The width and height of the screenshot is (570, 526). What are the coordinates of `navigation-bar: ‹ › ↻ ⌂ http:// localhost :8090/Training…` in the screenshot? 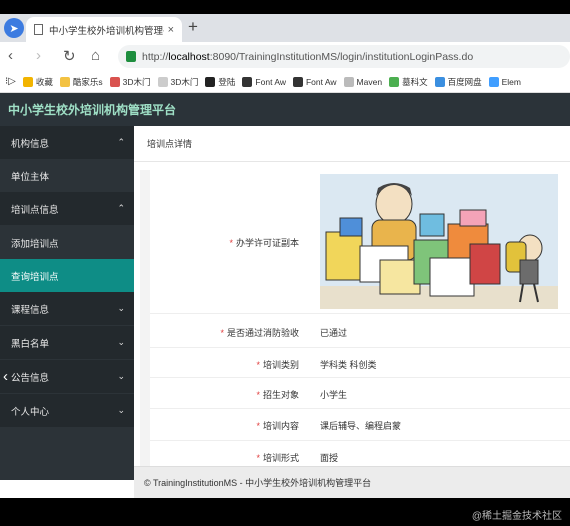 It's located at (285, 56).